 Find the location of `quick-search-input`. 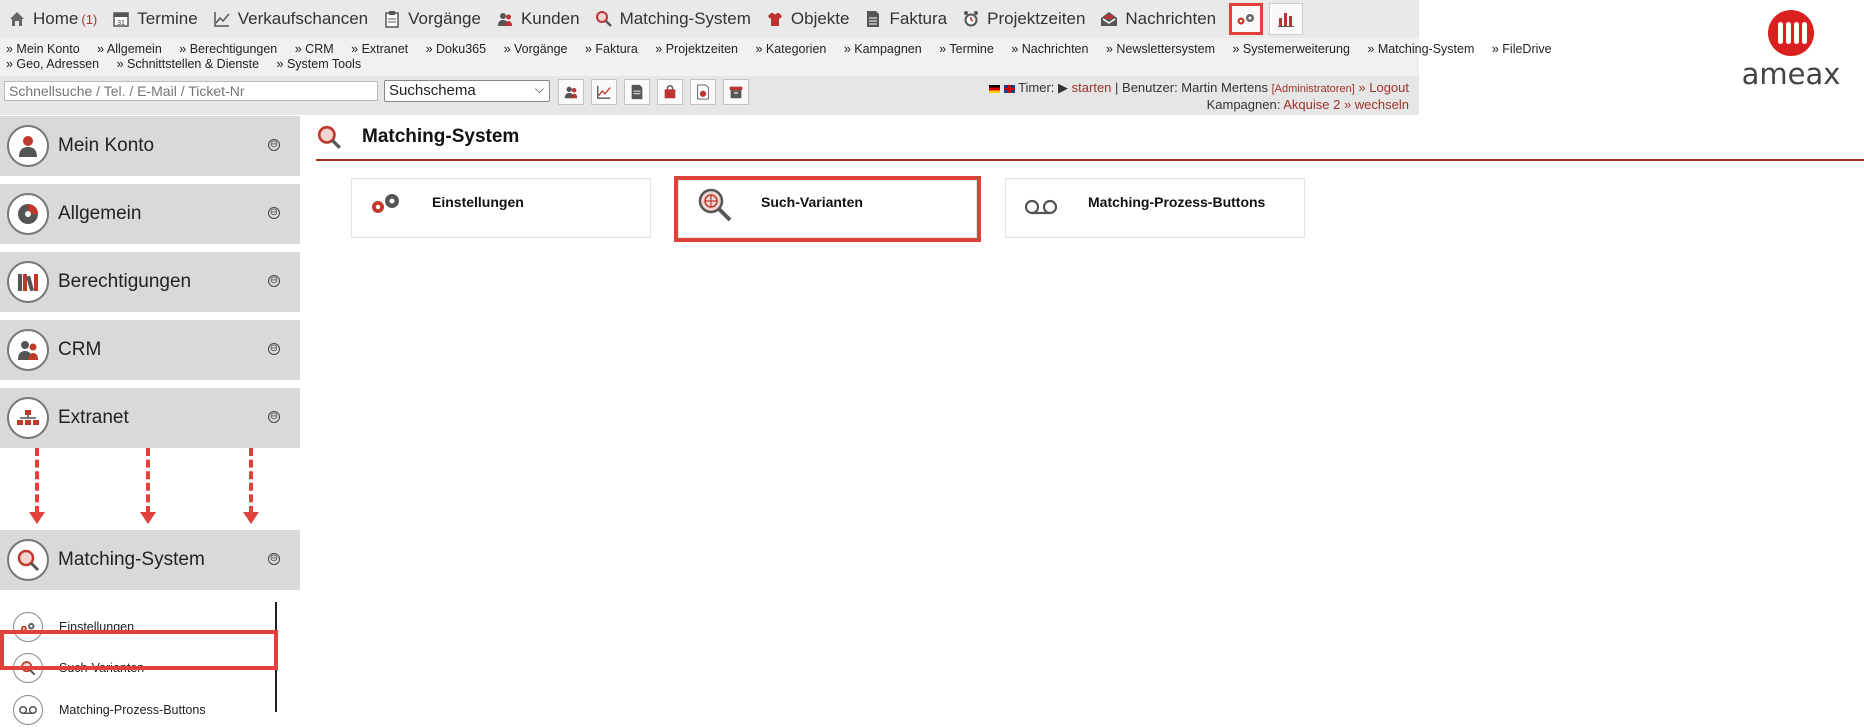

quick-search-input is located at coordinates (191, 91).